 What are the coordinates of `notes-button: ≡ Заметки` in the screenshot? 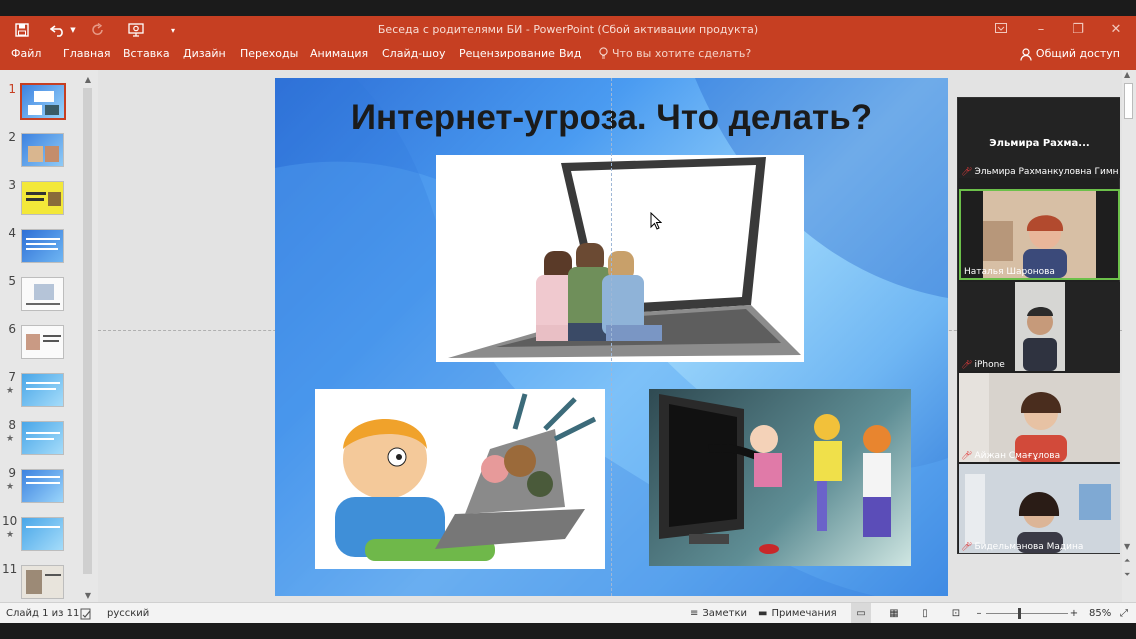 It's located at (718, 613).